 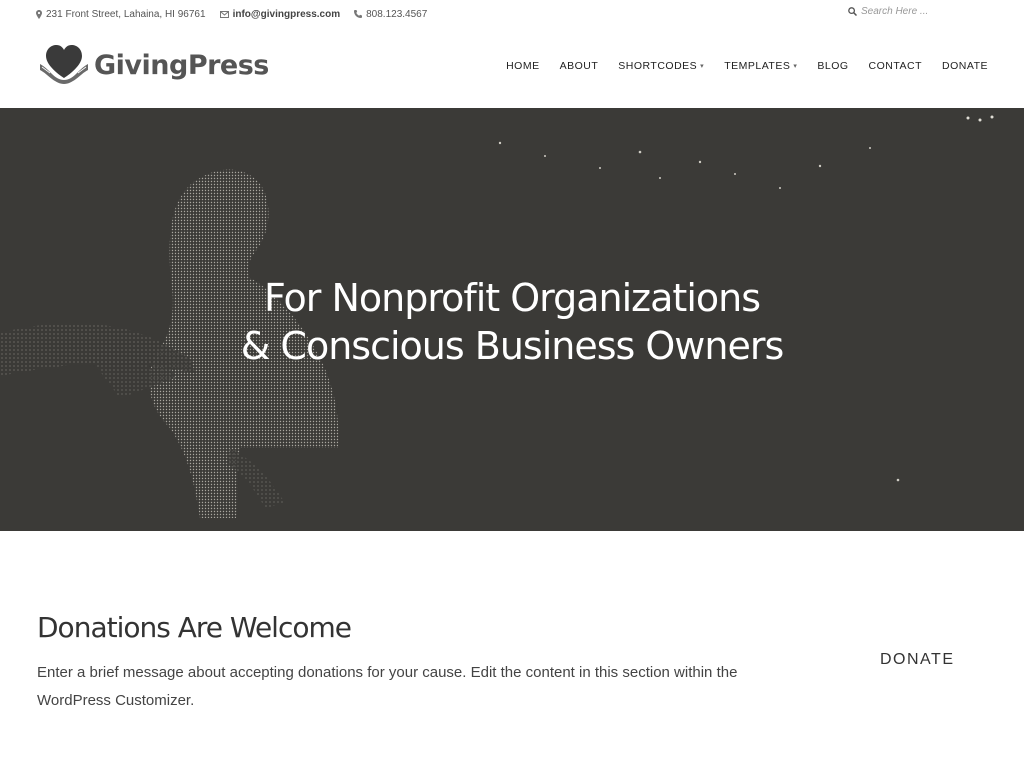 I want to click on nav-item-about: ABOUT, so click(x=579, y=66).